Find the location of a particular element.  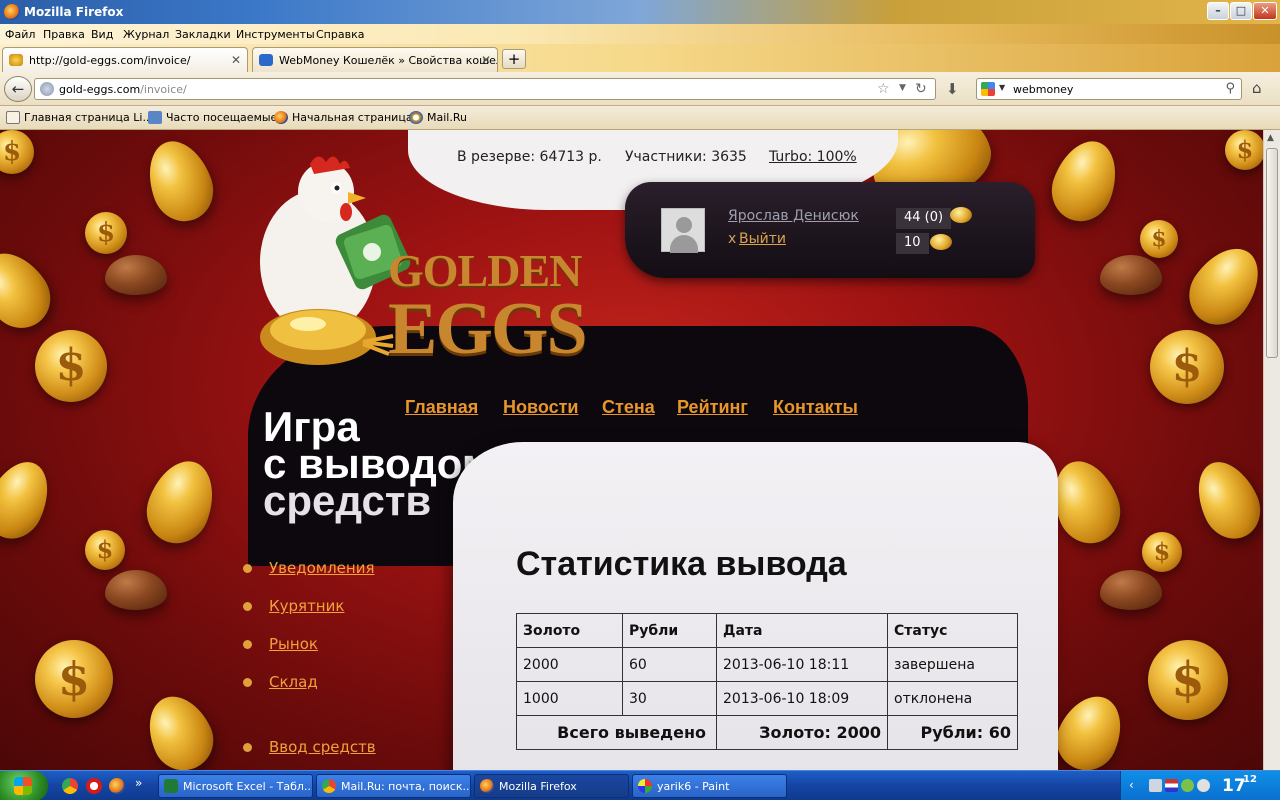

sidebar-link: Рынок is located at coordinates (293, 644).